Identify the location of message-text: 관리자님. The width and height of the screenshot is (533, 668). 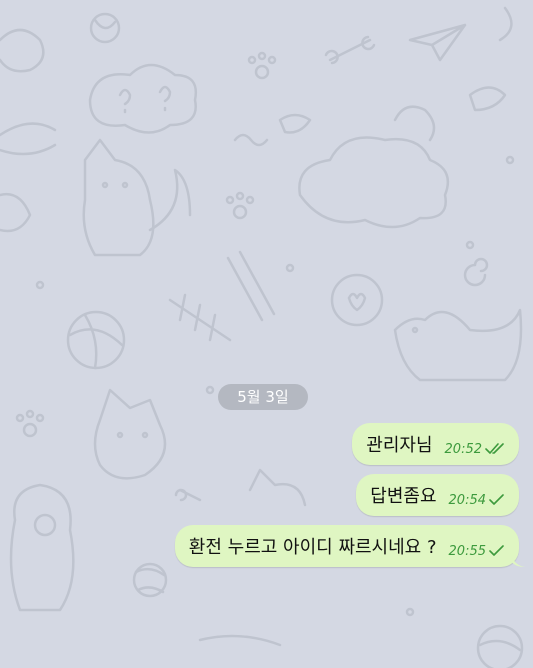
(399, 445).